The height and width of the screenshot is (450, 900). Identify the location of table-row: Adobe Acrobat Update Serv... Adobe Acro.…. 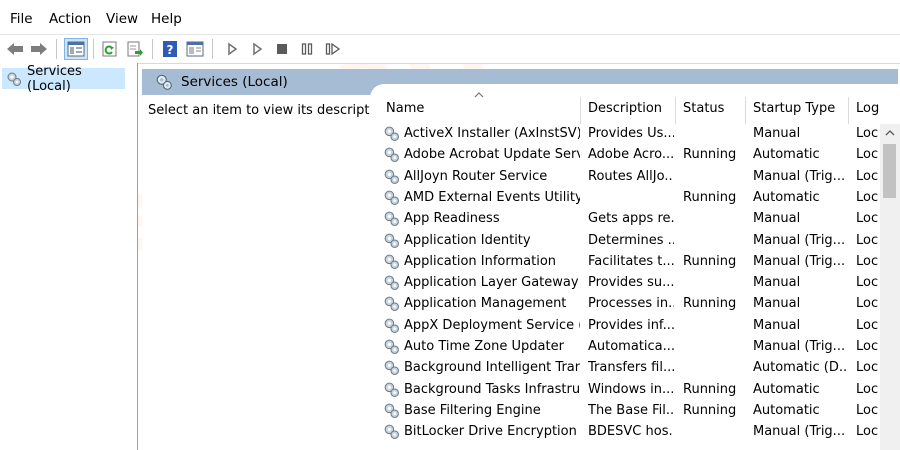
(625, 155).